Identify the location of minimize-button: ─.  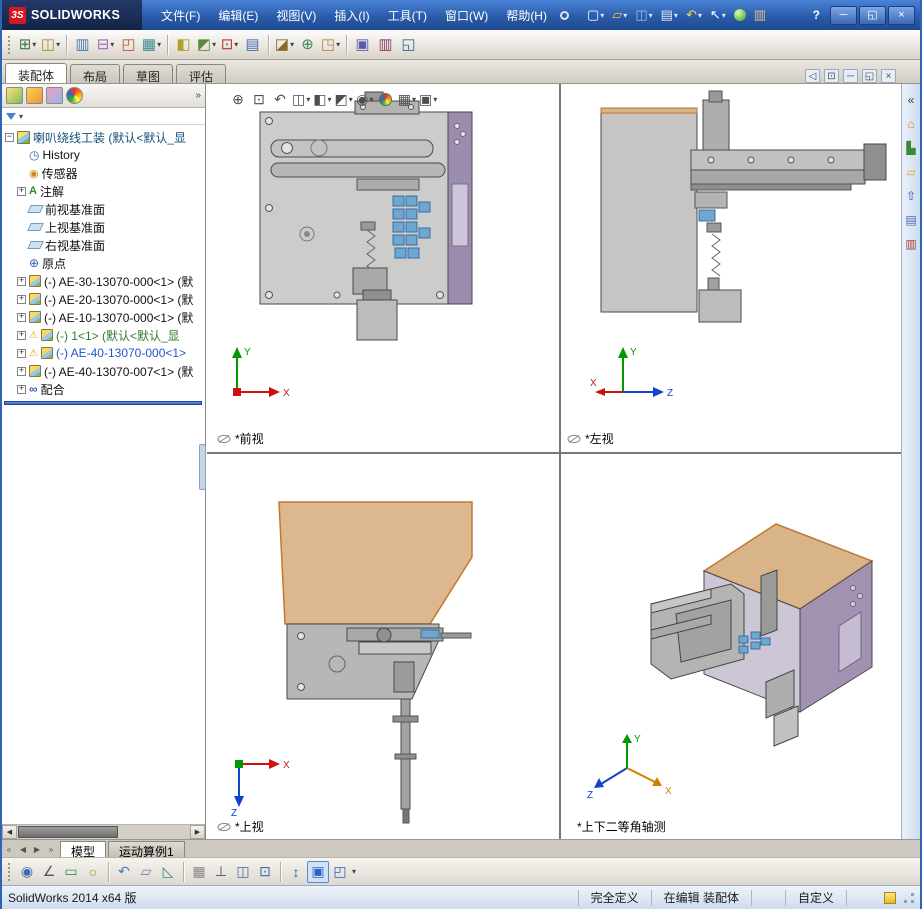
(843, 15).